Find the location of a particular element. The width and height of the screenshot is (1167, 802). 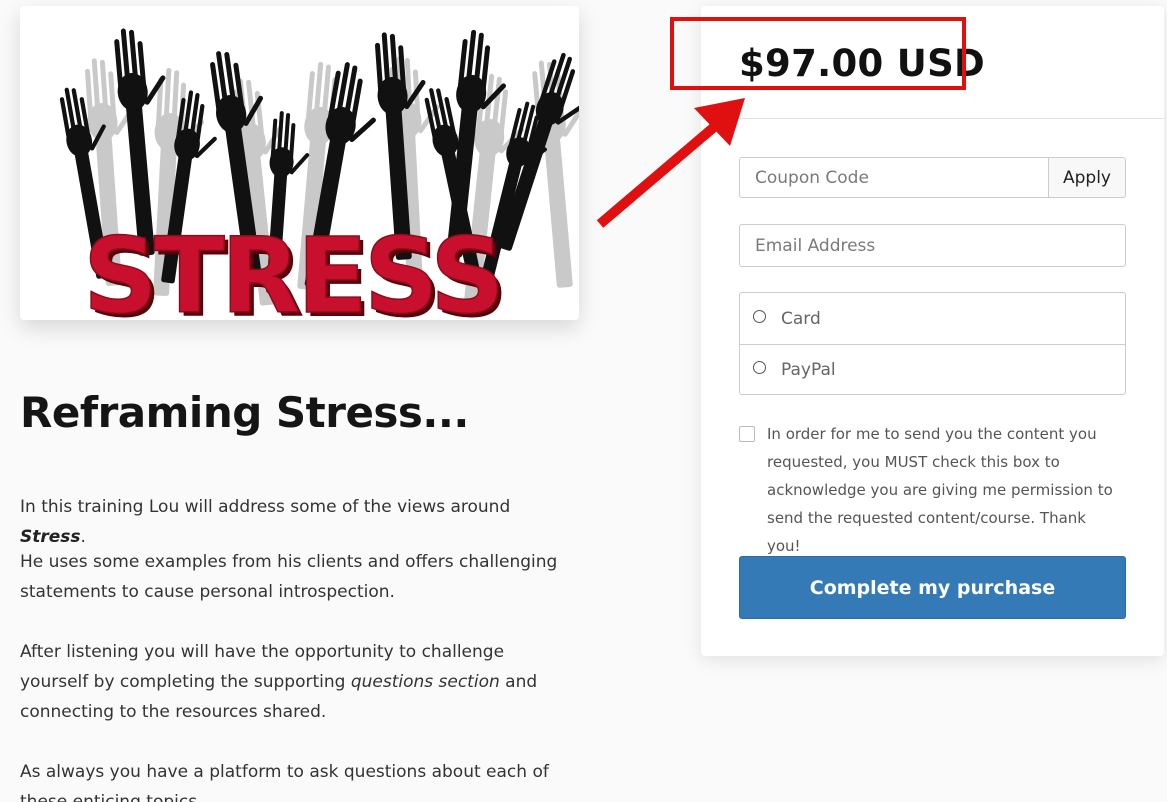

complete-purchase-button: Complete my purchase is located at coordinates (932, 587).